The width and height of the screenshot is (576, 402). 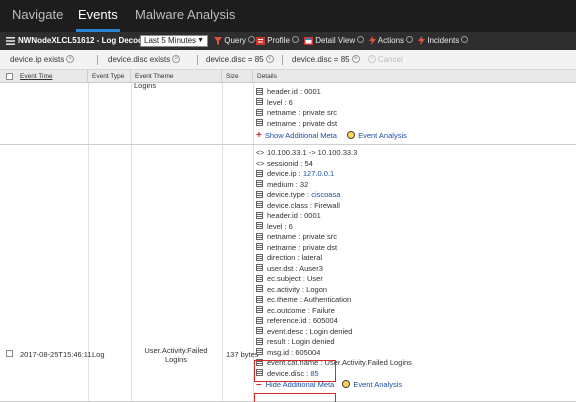 I want to click on query-label: Query, so click(x=235, y=40).